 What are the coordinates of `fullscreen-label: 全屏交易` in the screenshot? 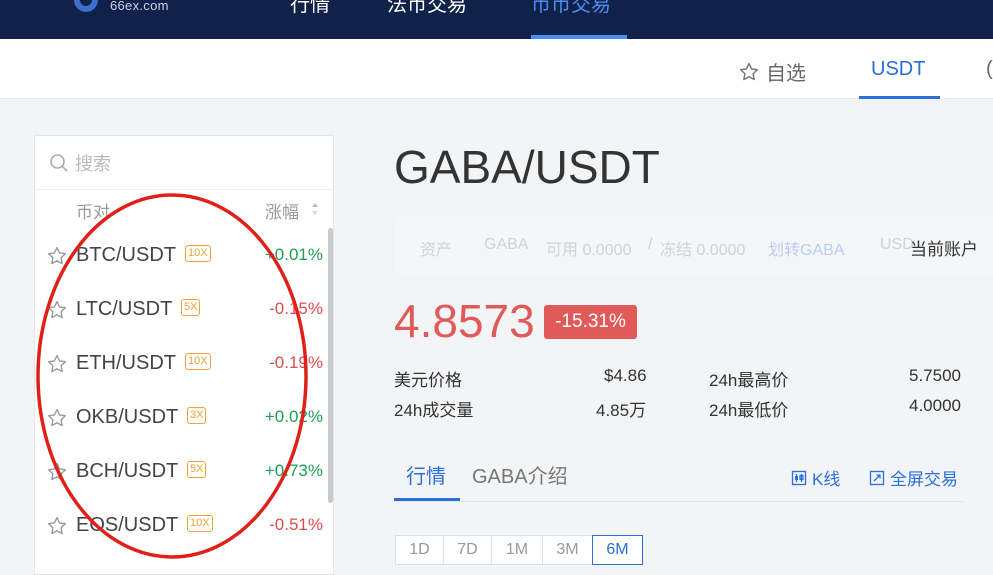 It's located at (924, 479).